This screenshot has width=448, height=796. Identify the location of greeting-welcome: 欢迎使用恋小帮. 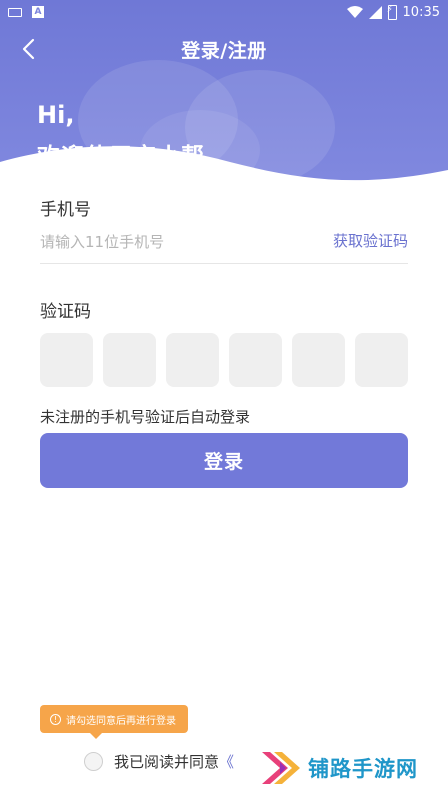
(121, 157).